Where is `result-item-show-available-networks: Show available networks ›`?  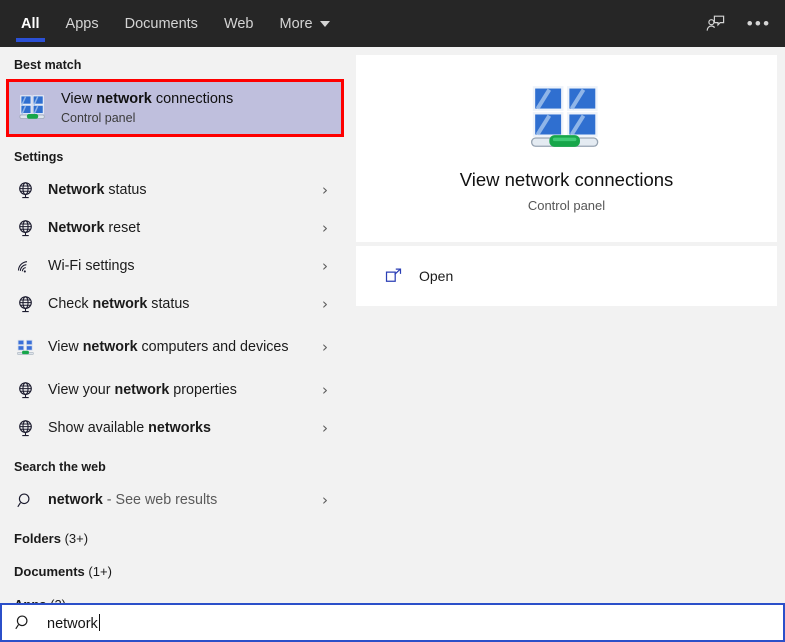 result-item-show-available-networks: Show available networks › is located at coordinates (175, 428).